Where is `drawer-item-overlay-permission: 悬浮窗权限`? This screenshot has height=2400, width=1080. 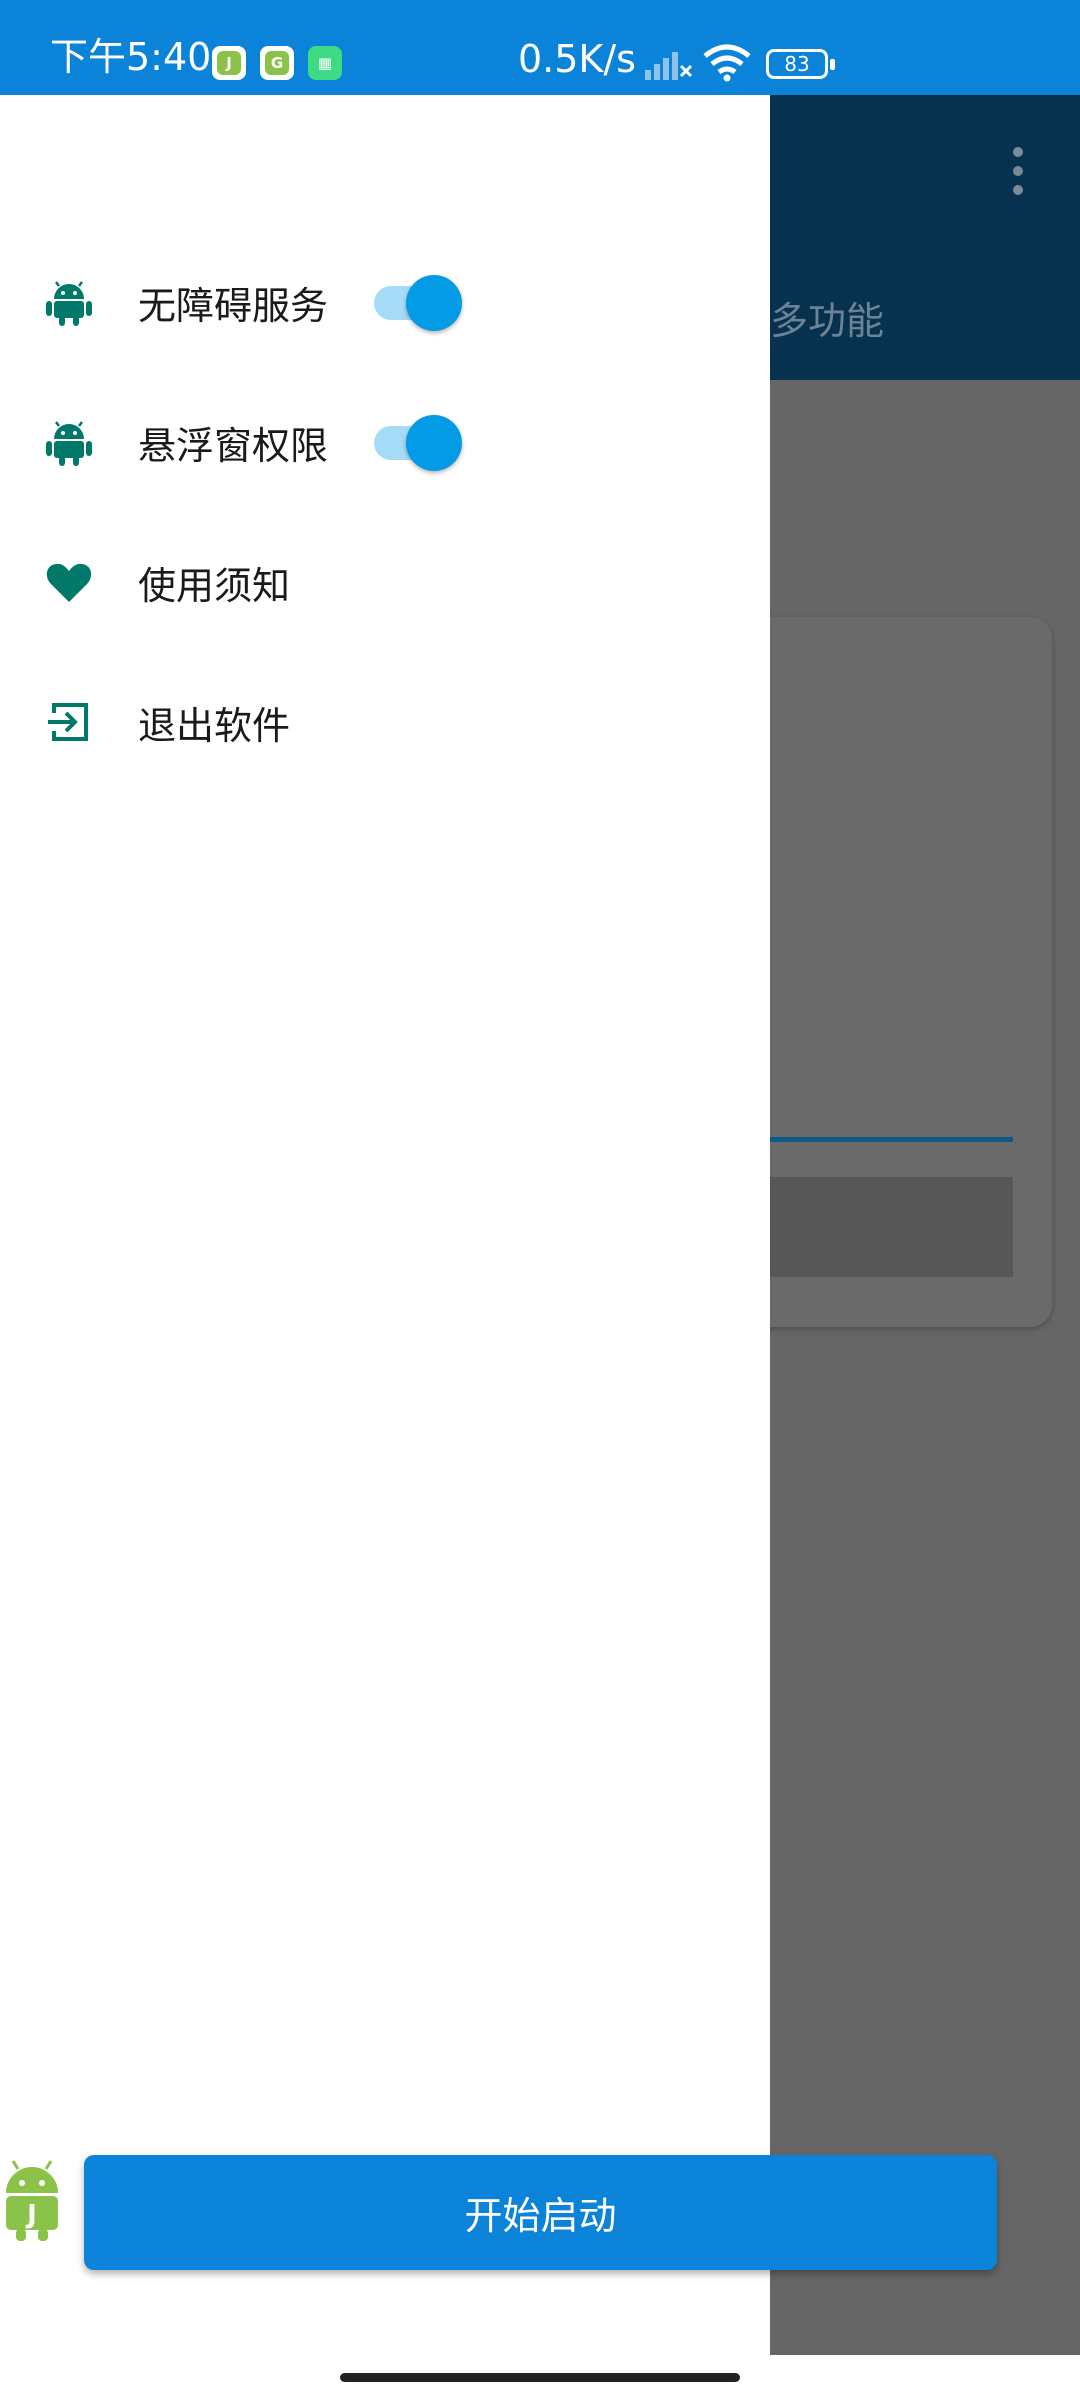 drawer-item-overlay-permission: 悬浮窗权限 is located at coordinates (385, 442).